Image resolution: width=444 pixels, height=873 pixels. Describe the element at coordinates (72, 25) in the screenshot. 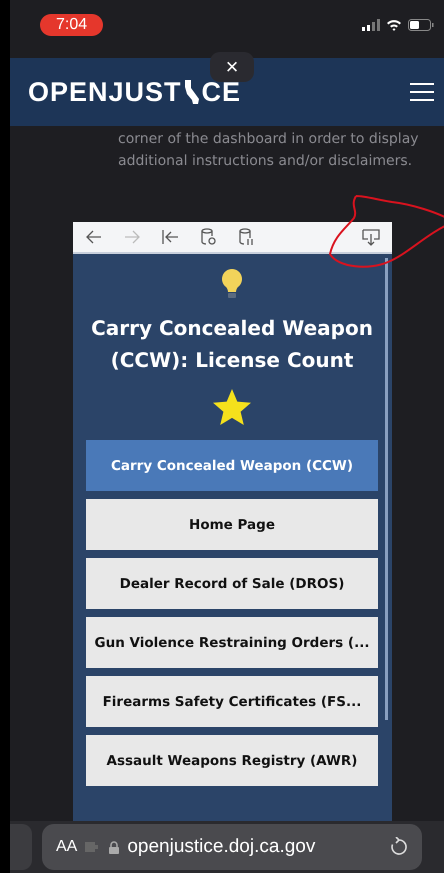

I see `status-time: 7:04` at that location.